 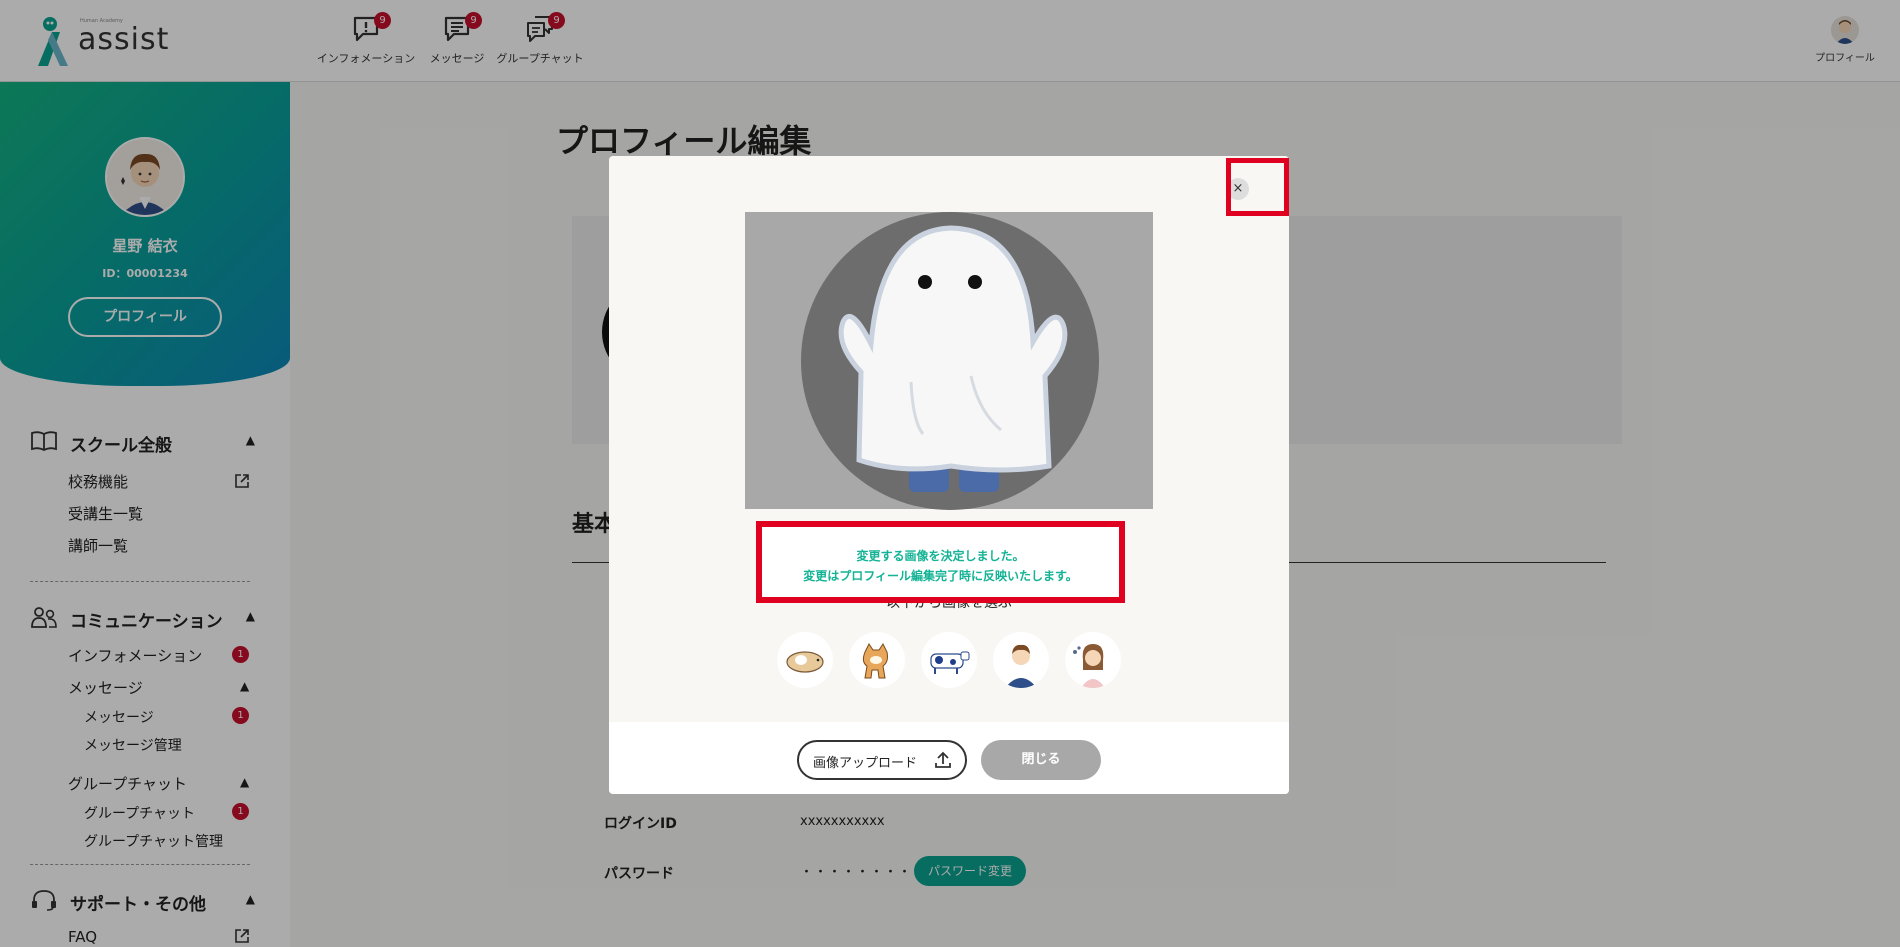 I want to click on guinea-pig-icon, so click(x=805, y=662).